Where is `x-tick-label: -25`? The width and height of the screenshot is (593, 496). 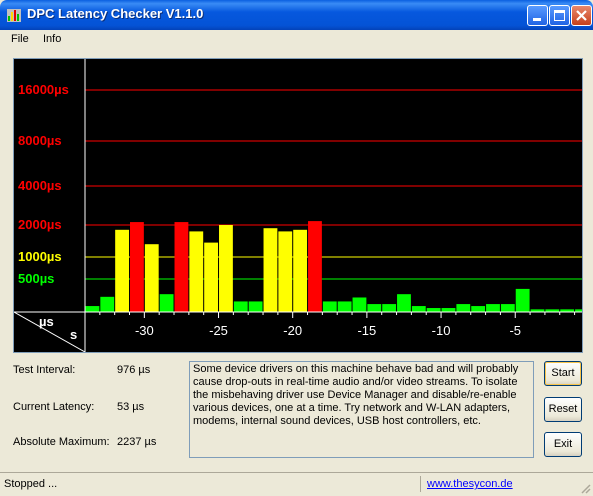
x-tick-label: -25 is located at coordinates (218, 330).